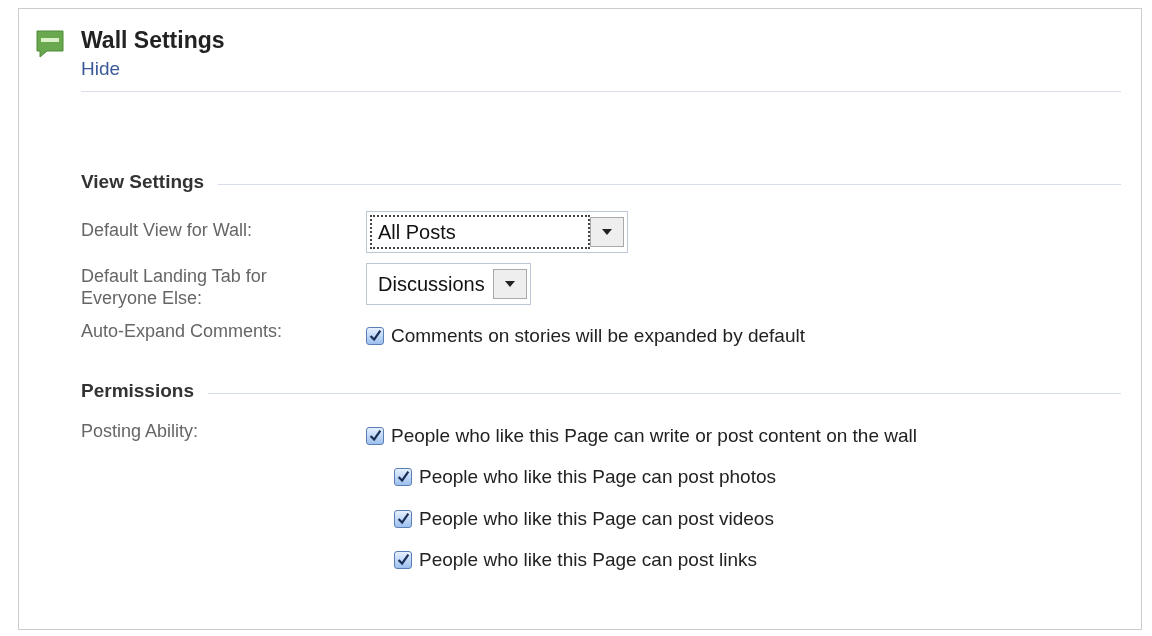  Describe the element at coordinates (598, 335) in the screenshot. I see `checkbox-label: Comments on stories will be expanded by default` at that location.